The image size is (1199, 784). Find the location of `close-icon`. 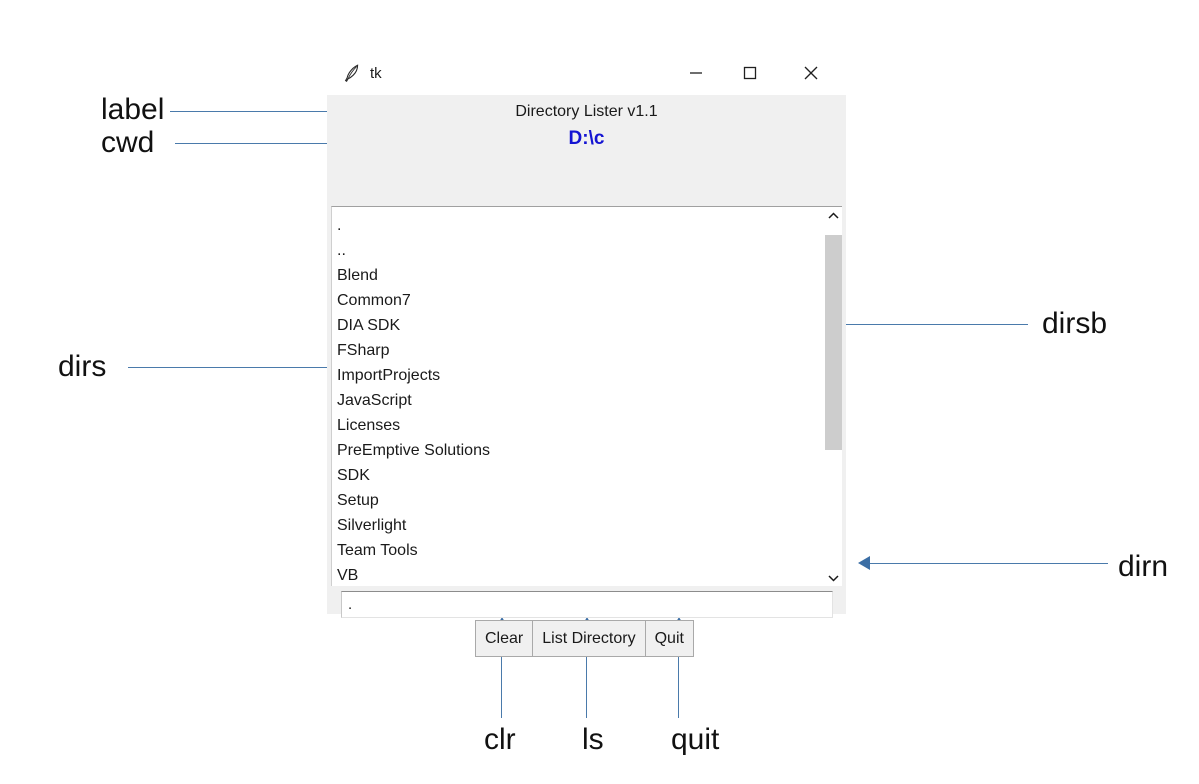

close-icon is located at coordinates (811, 73).